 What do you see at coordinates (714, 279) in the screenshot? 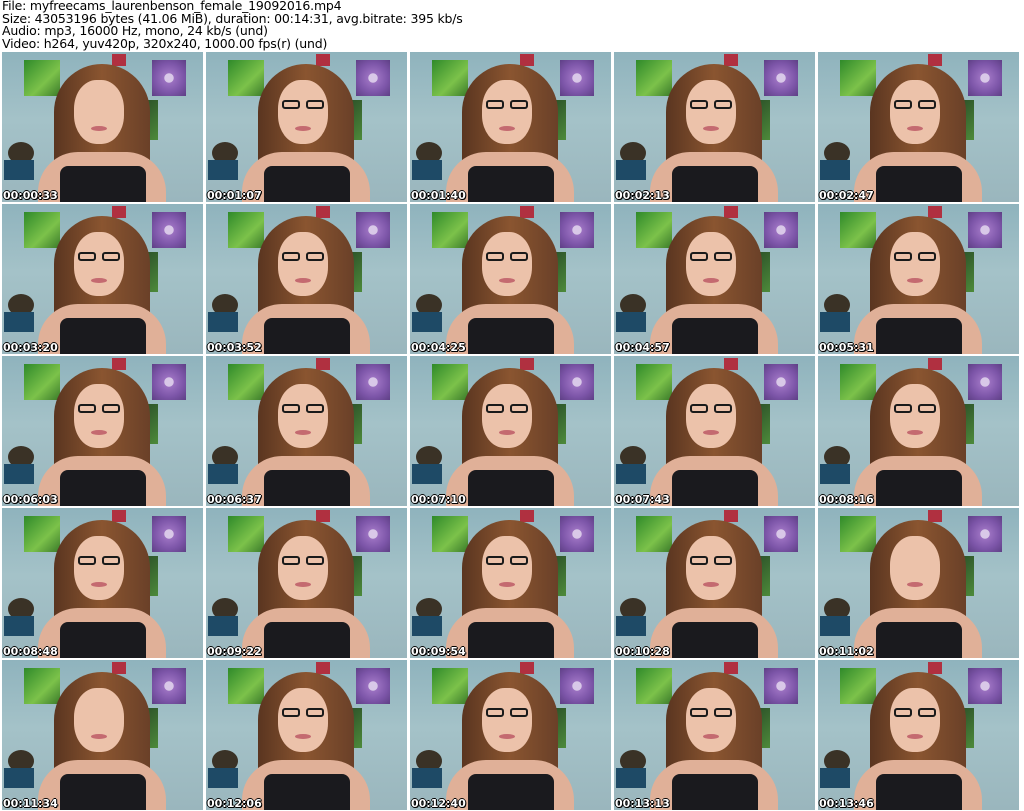
I see `video-thumbnail: 00:04:57` at bounding box center [714, 279].